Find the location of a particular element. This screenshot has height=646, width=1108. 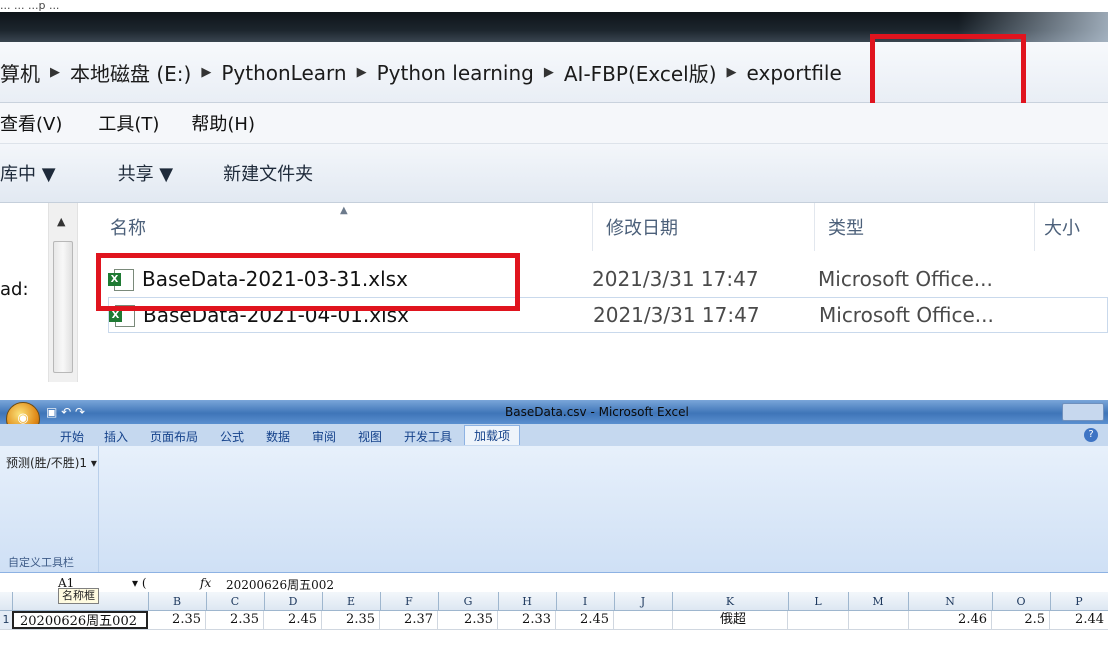

tab-view: 视图 is located at coordinates (370, 436).